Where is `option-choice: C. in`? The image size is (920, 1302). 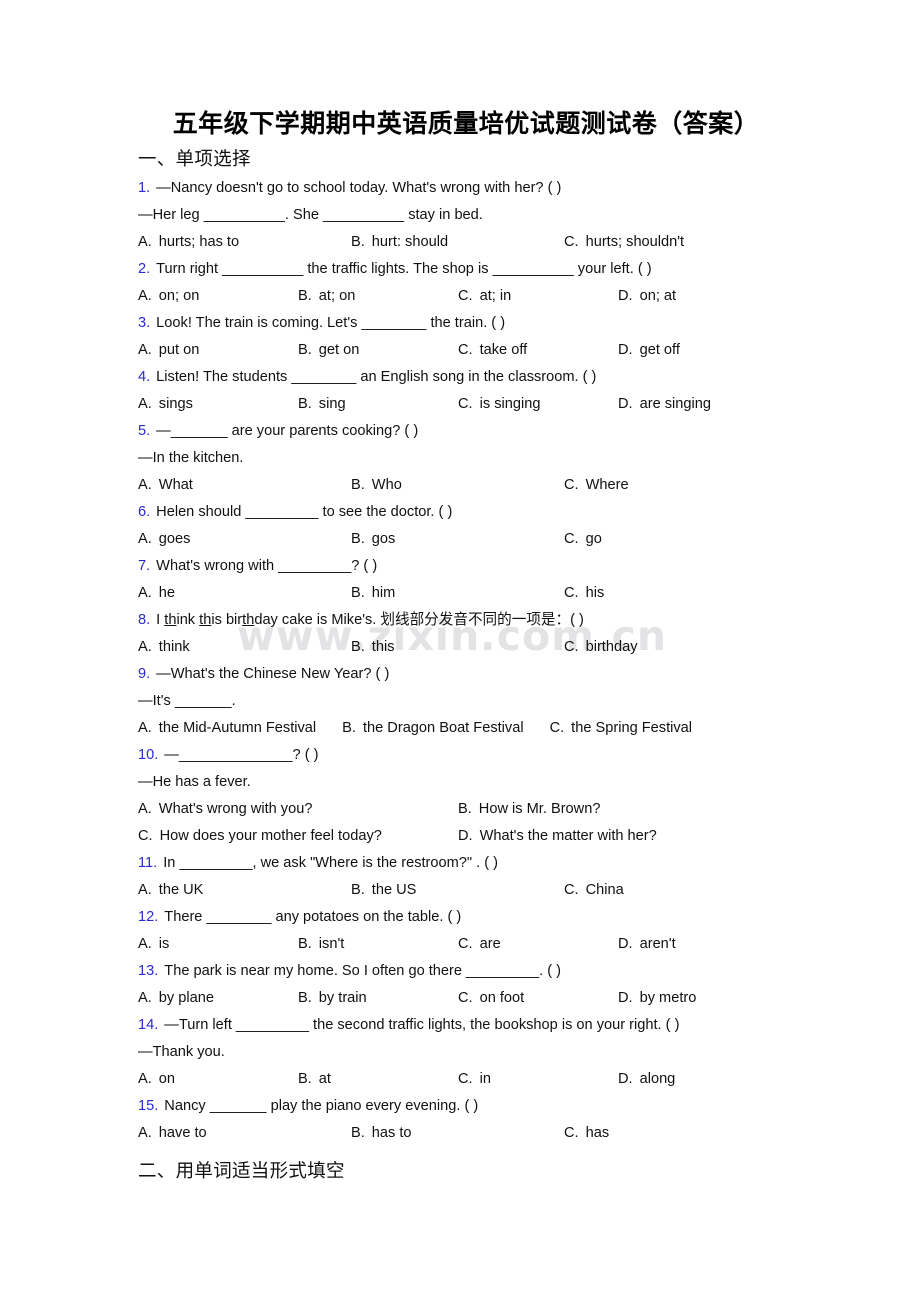 option-choice: C. in is located at coordinates (538, 1079).